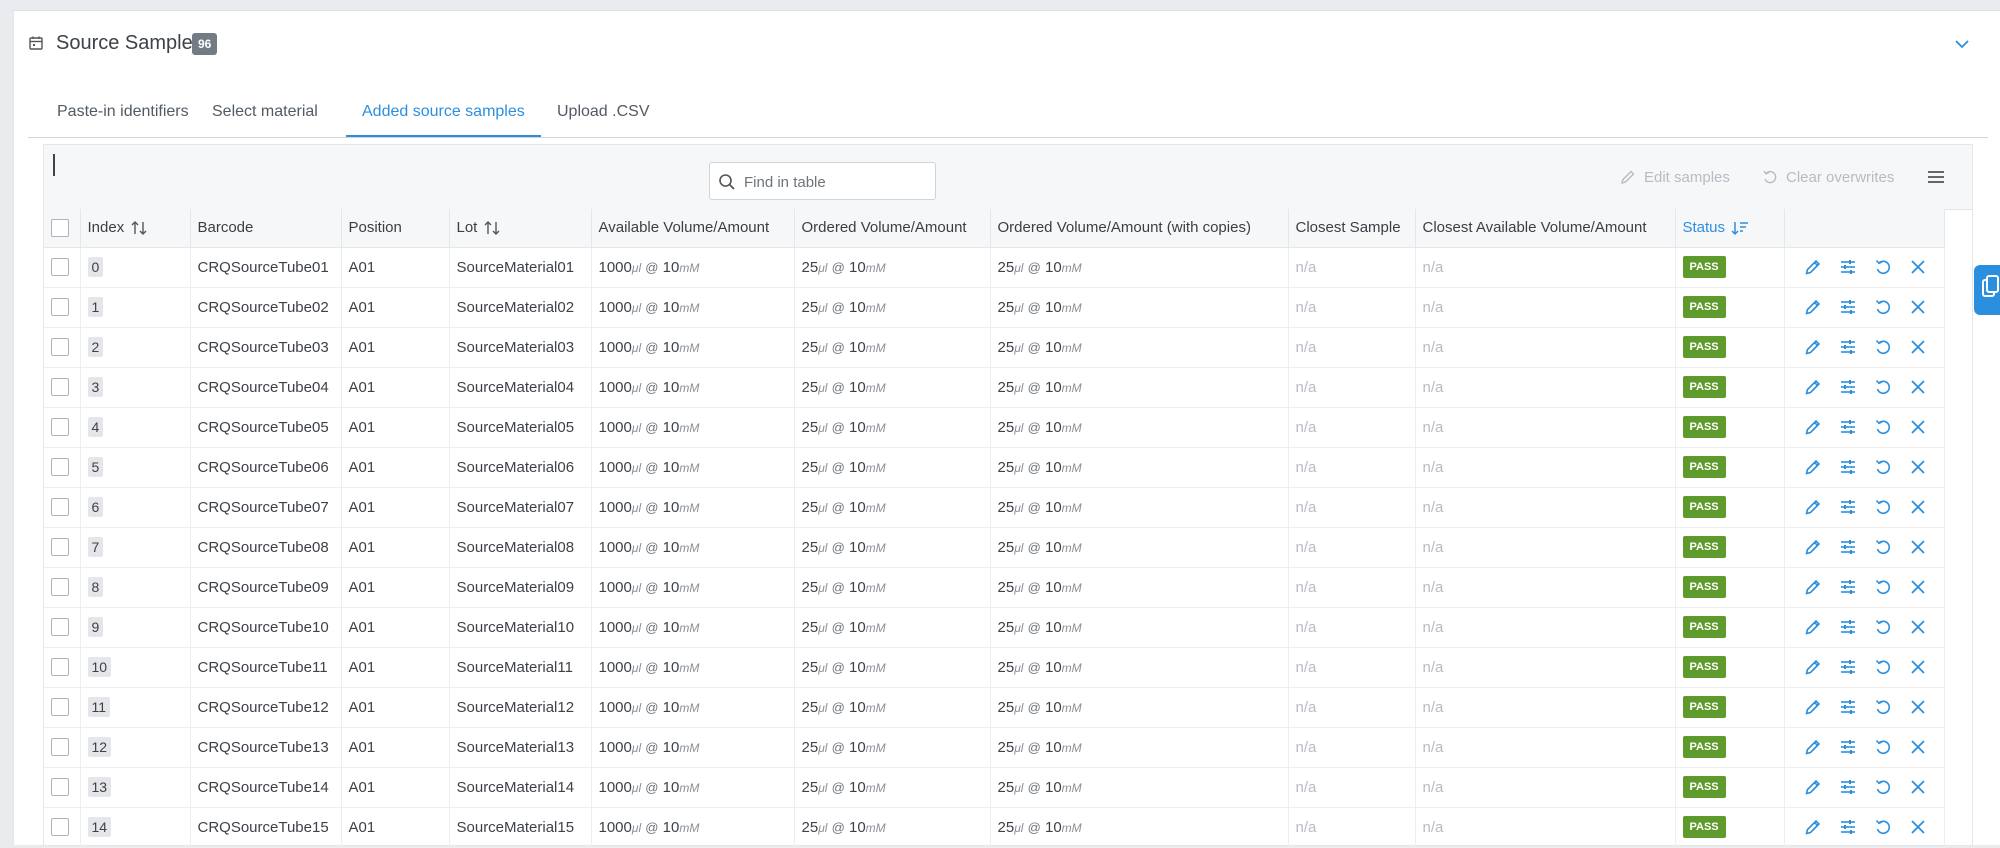 The image size is (2000, 848). I want to click on column-header-position: Position, so click(395, 228).